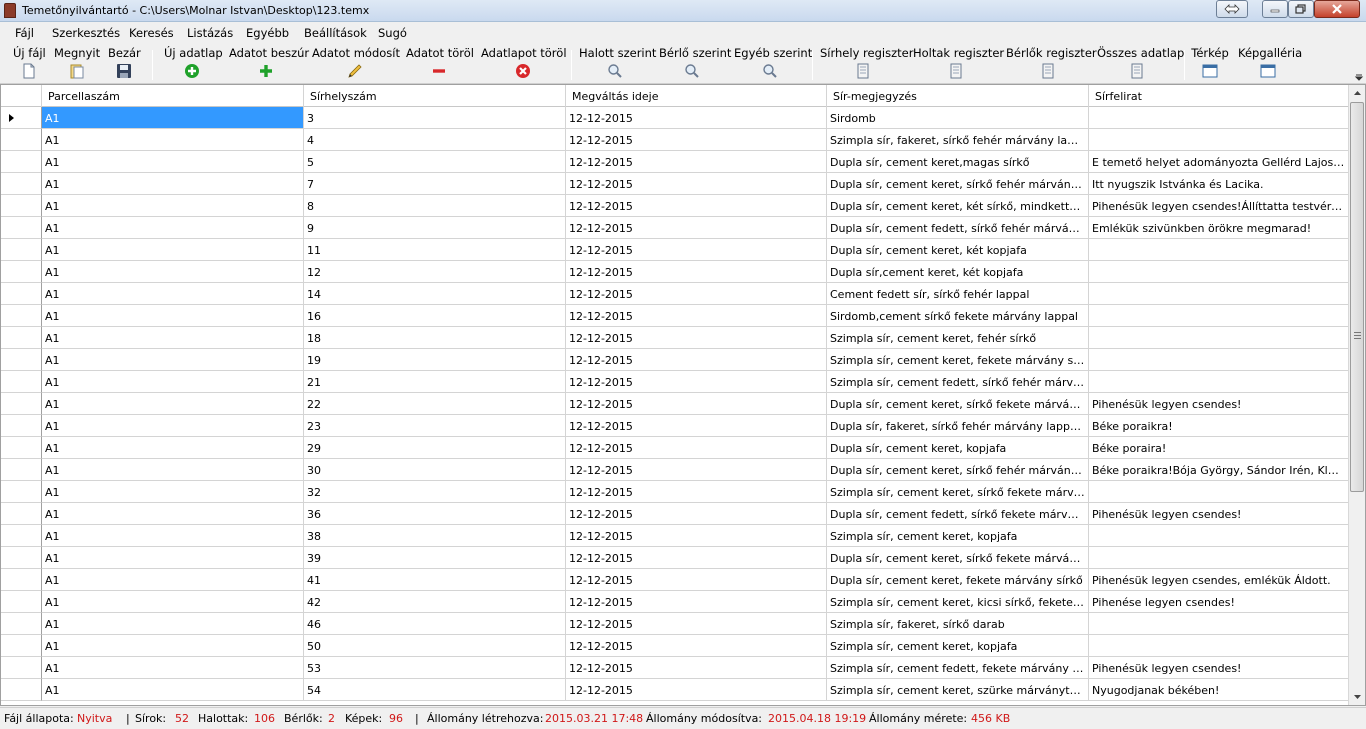 This screenshot has height=729, width=1366. I want to click on grave-number-cell: 50, so click(435, 646).